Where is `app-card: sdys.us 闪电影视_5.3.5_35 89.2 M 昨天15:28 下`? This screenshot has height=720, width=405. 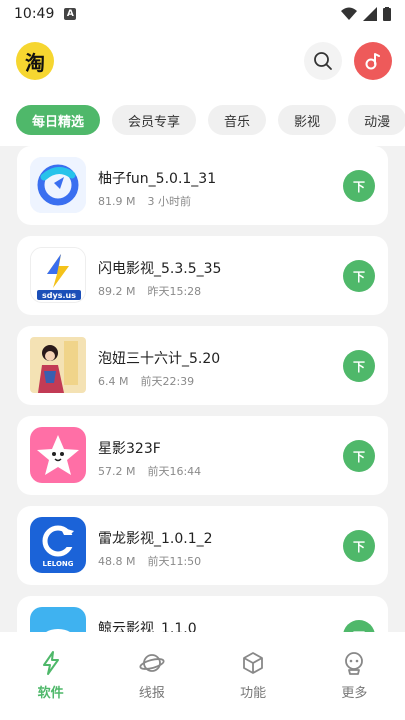
app-card: sdys.us 闪电影视_5.3.5_35 89.2 M 昨天15:28 下 is located at coordinates (202, 275).